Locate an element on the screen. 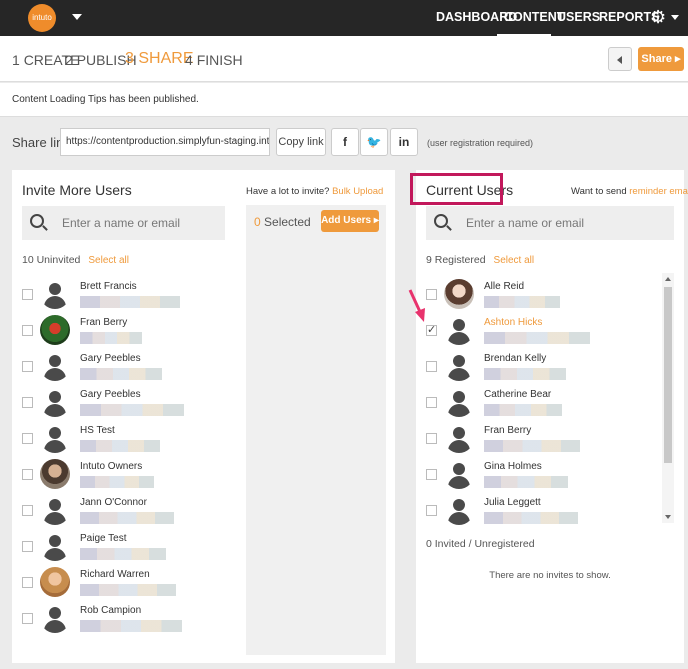  step-share: 3 SHARE is located at coordinates (159, 59).